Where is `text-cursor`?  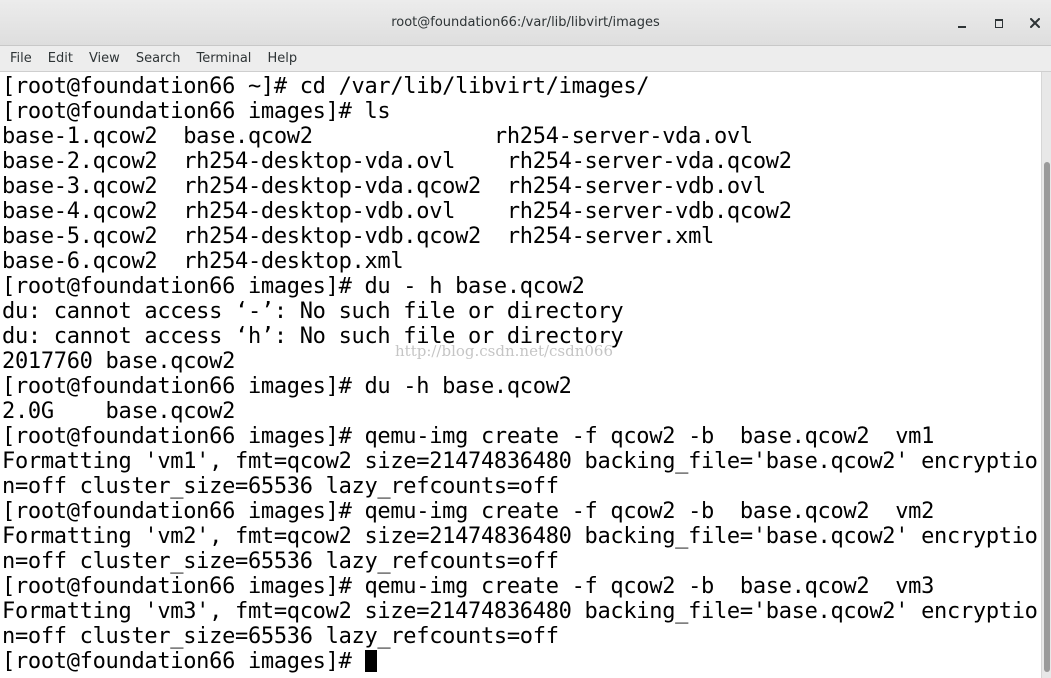 text-cursor is located at coordinates (371, 661).